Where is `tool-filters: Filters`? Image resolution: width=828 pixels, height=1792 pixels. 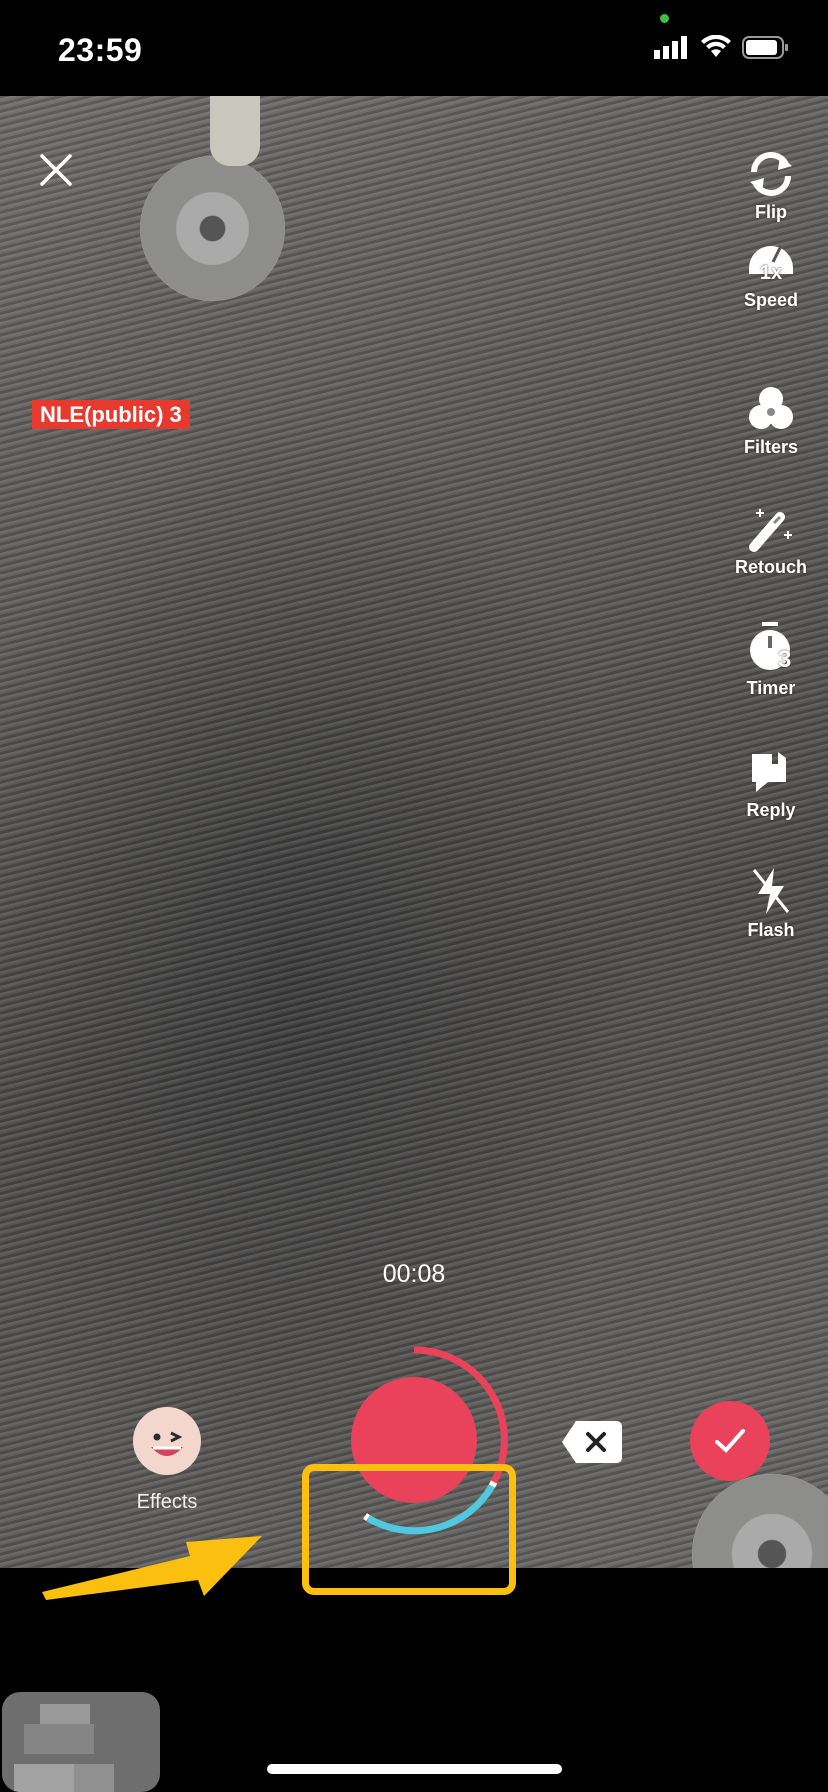 tool-filters: Filters is located at coordinates (771, 421).